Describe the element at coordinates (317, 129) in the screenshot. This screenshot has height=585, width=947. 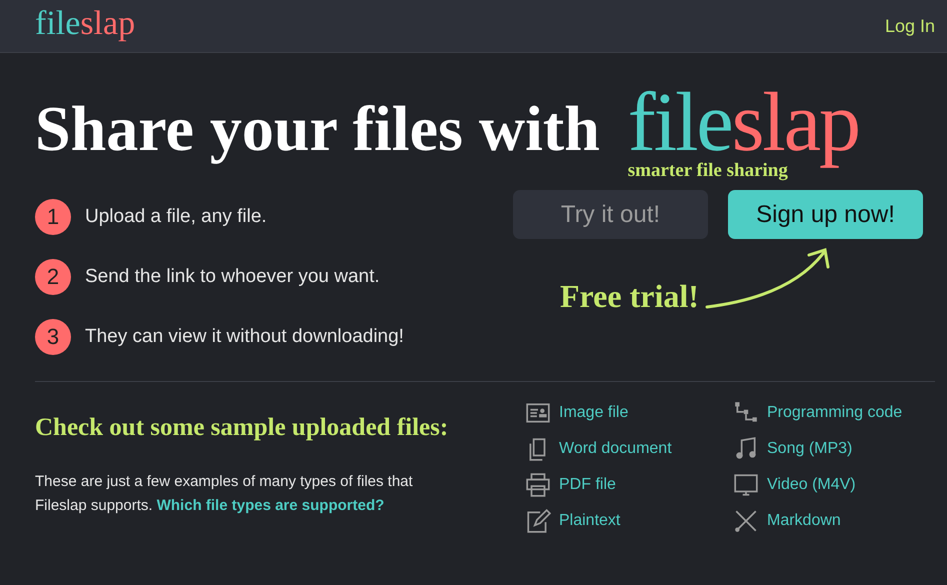
I see `headline: Share your files with` at that location.